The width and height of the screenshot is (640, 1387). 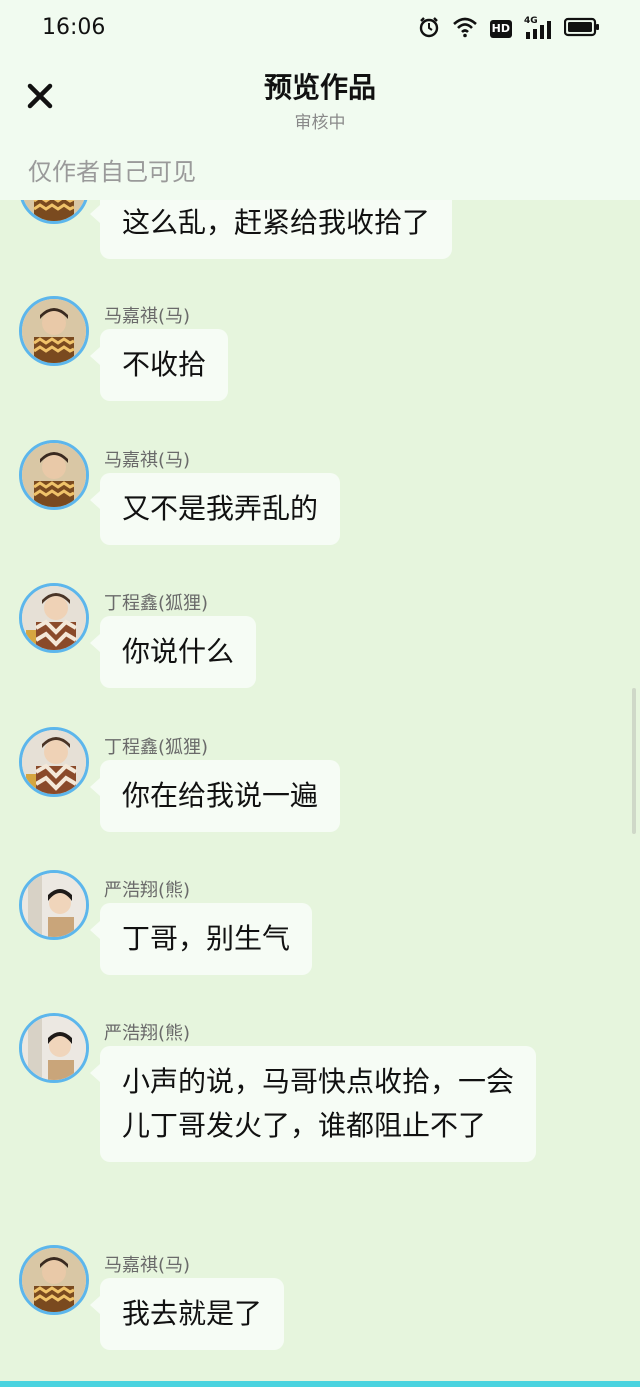 What do you see at coordinates (320, 28) in the screenshot?
I see `status-bar: 16:06 HD 4G` at bounding box center [320, 28].